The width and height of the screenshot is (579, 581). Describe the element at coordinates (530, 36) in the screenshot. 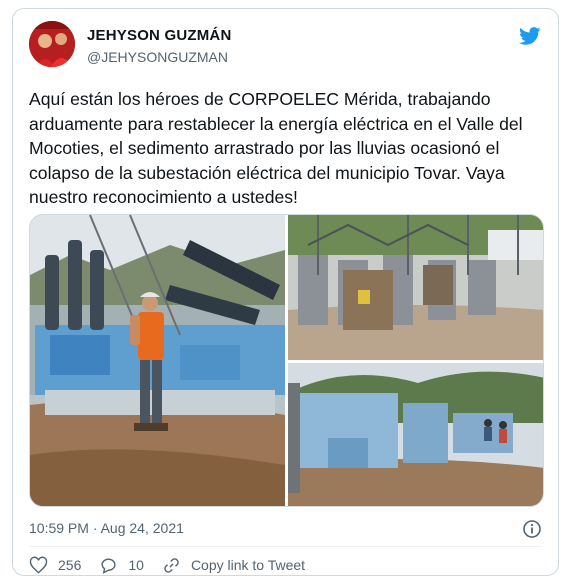

I see `twitter-bird-icon` at that location.